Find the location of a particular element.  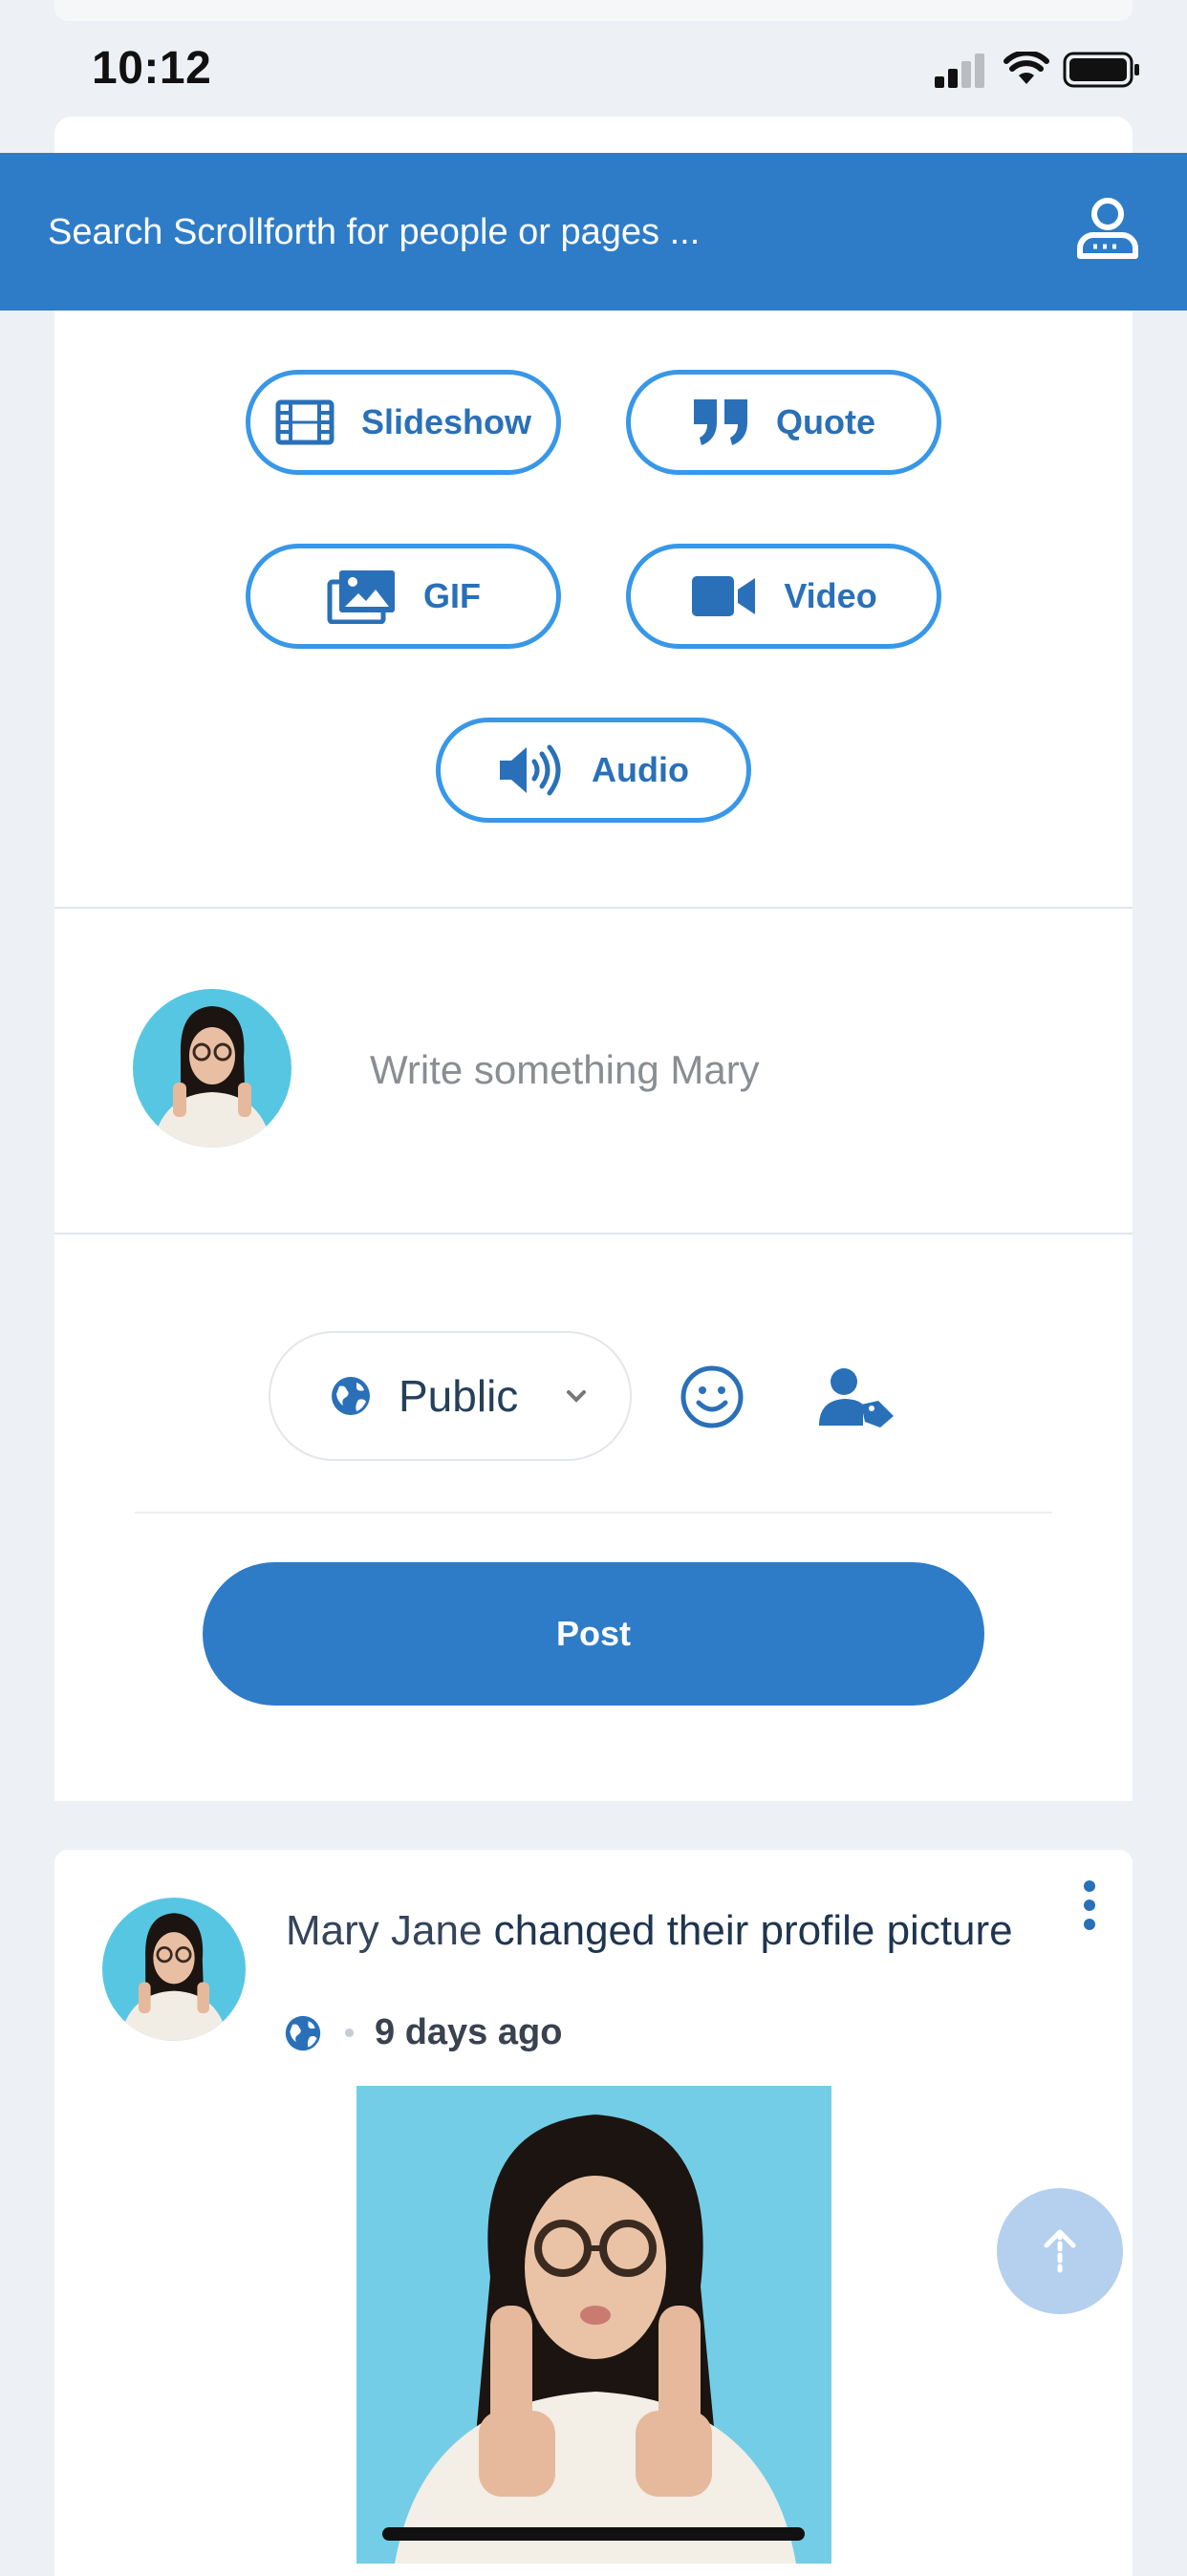

signal-icon is located at coordinates (959, 71).